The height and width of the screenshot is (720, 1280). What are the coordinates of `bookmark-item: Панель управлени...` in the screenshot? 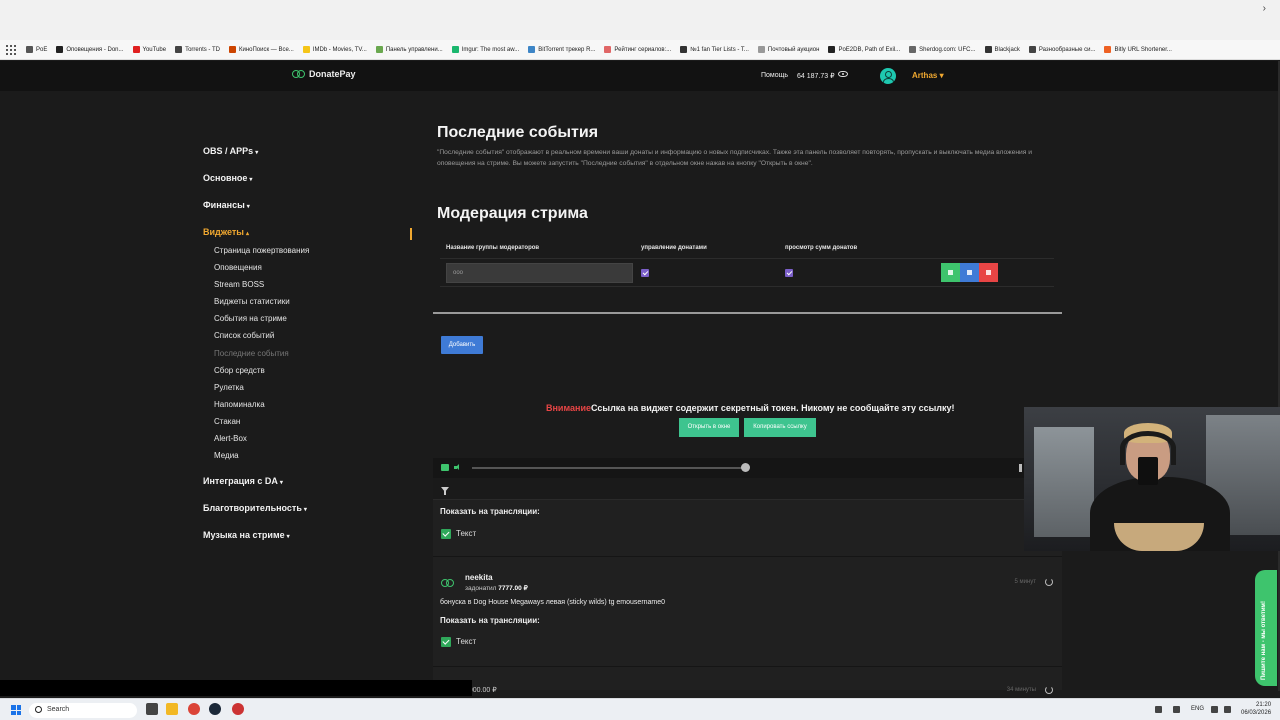 It's located at (409, 49).